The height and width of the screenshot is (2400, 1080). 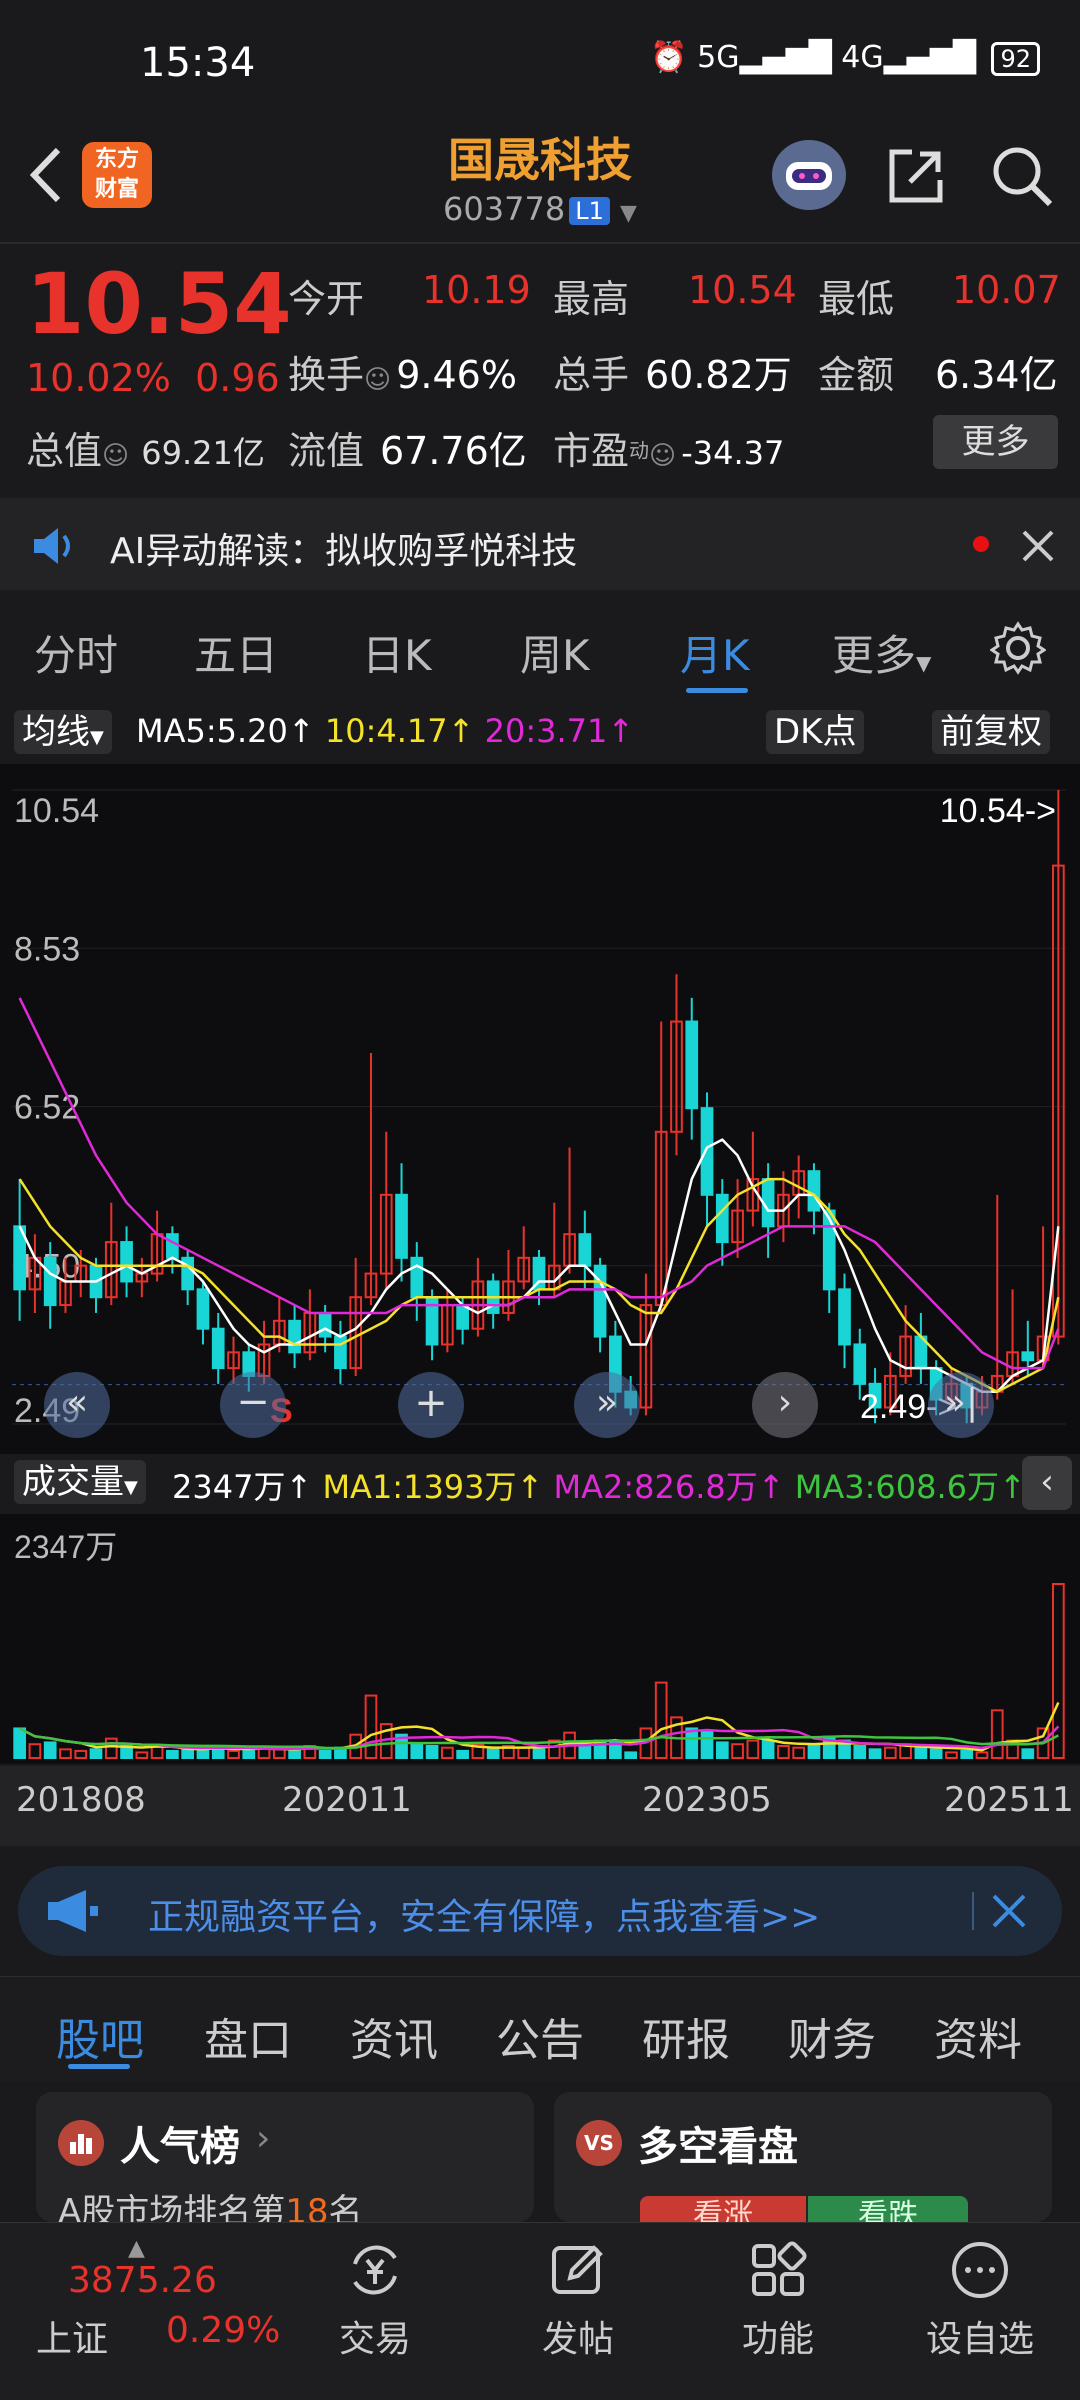 What do you see at coordinates (100, 2036) in the screenshot?
I see `tab-stock-forum: 股吧` at bounding box center [100, 2036].